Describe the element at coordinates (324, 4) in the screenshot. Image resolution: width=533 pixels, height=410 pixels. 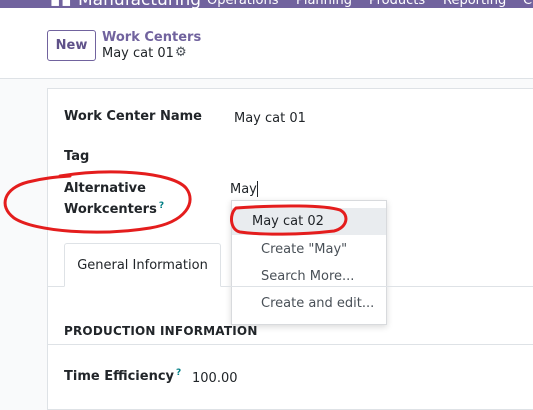
I see `menu-planning: Planning` at that location.